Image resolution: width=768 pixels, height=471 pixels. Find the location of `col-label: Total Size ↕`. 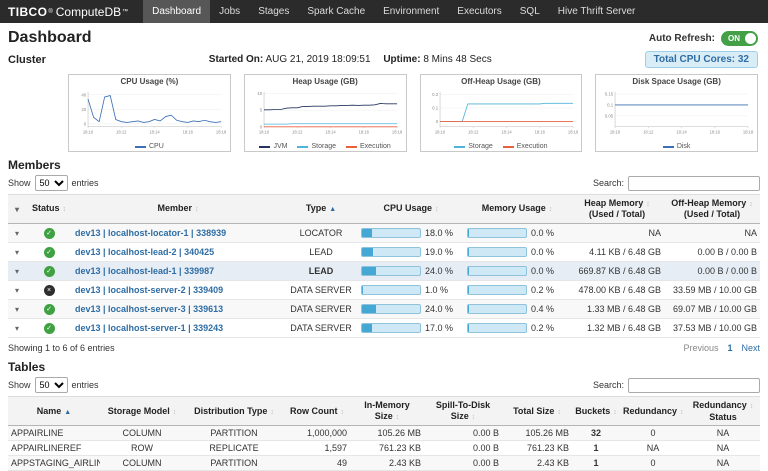

col-label: Total Size ↕ is located at coordinates (537, 411).